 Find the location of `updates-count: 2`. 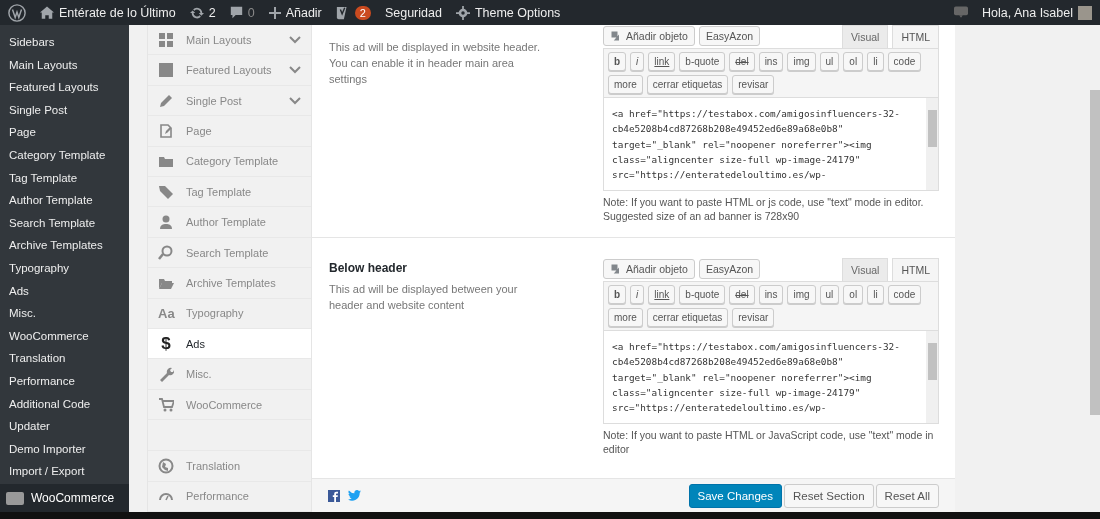

updates-count: 2 is located at coordinates (212, 12).